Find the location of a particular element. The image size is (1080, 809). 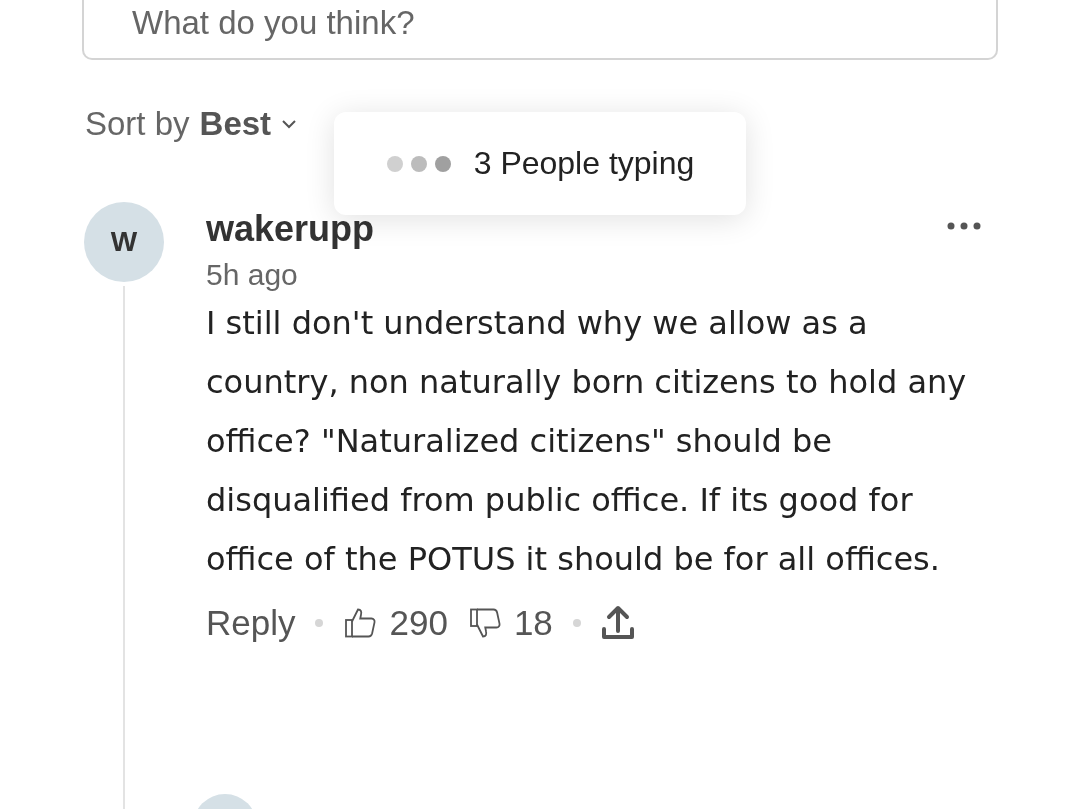

typing-indicator-text: 3 People typing is located at coordinates (584, 163).